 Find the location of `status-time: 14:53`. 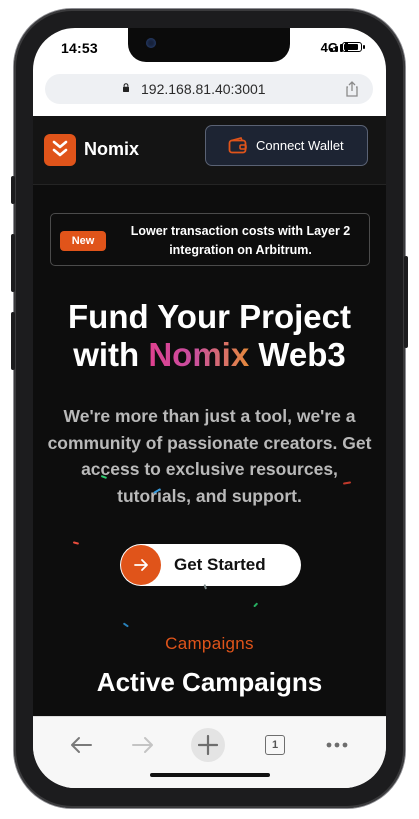

status-time: 14:53 is located at coordinates (79, 48).